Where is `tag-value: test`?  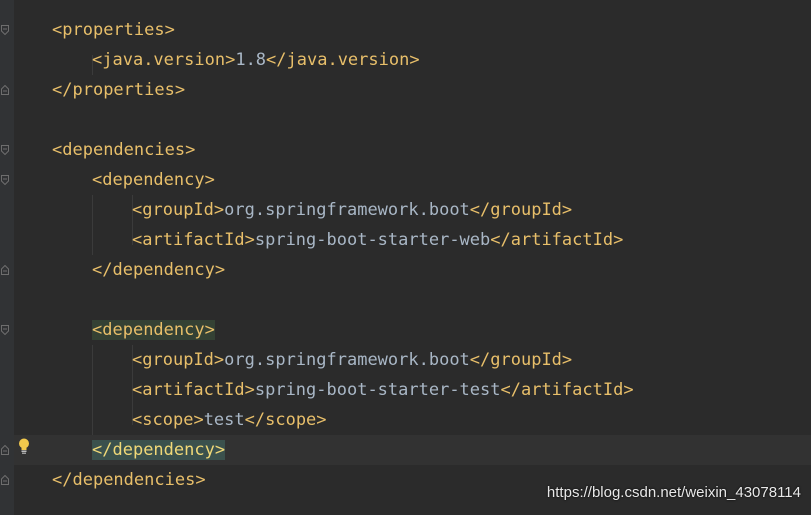
tag-value: test is located at coordinates (224, 420).